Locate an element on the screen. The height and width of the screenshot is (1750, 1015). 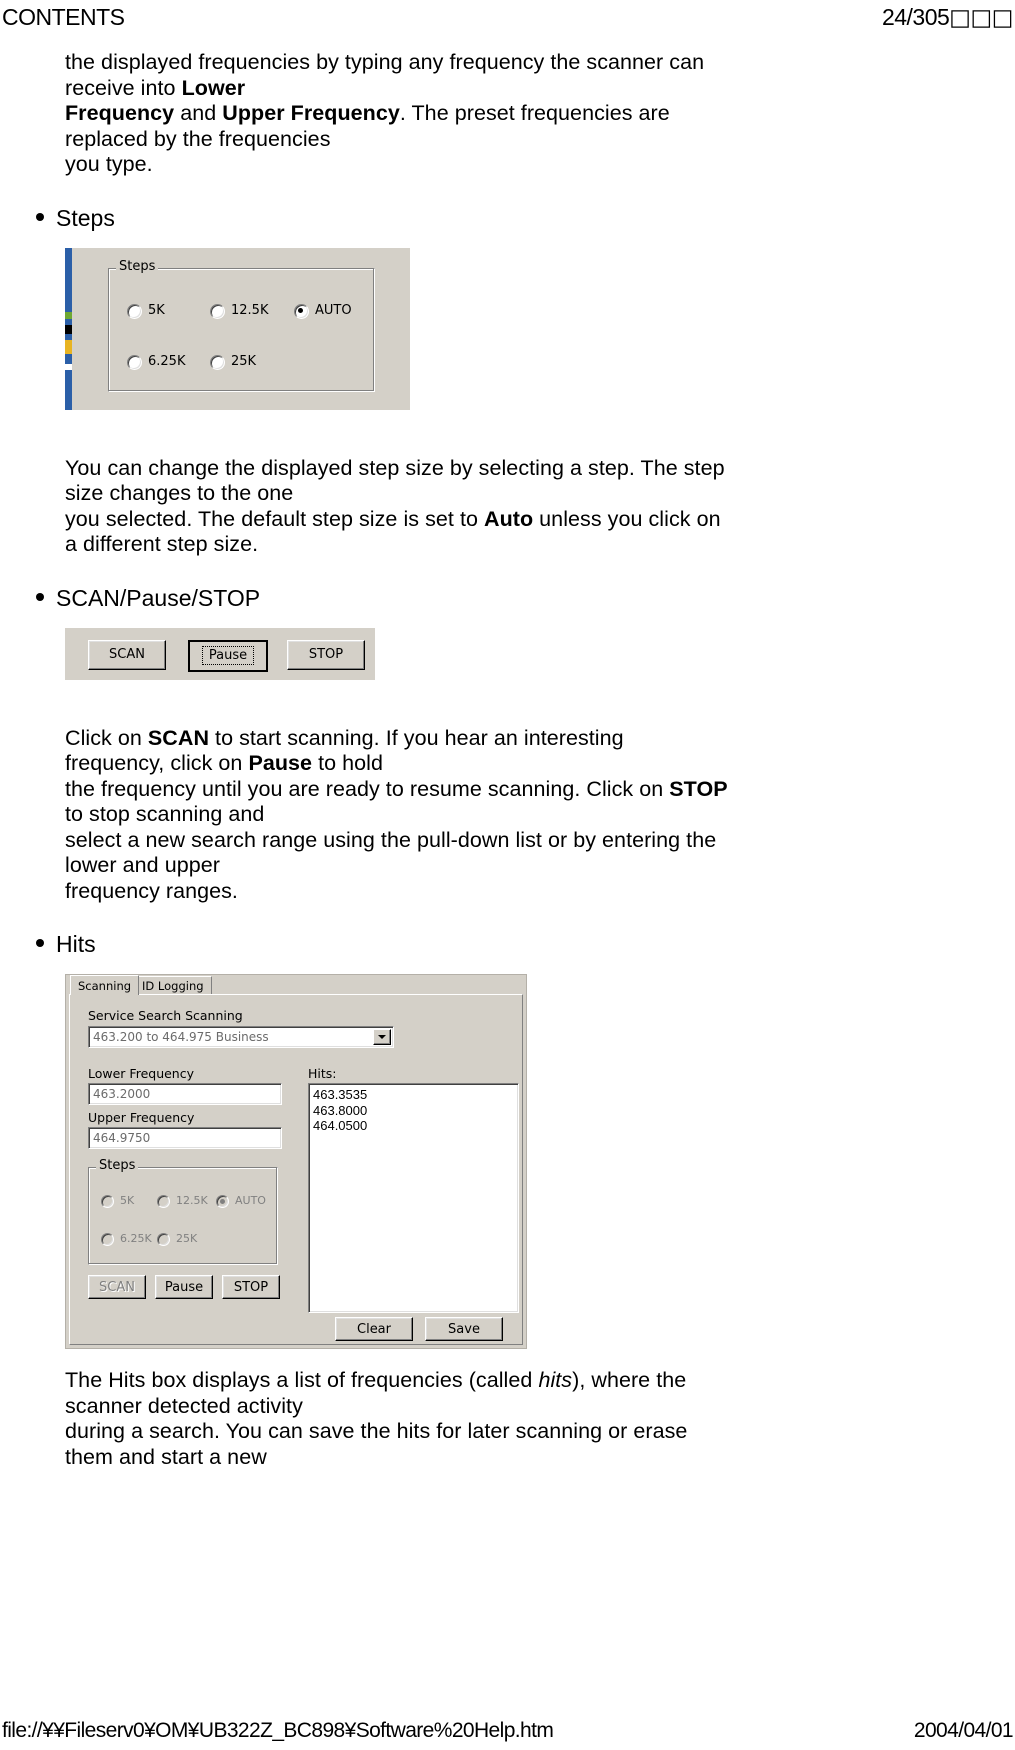
bullet-item-steps: Steps is located at coordinates (507, 218).